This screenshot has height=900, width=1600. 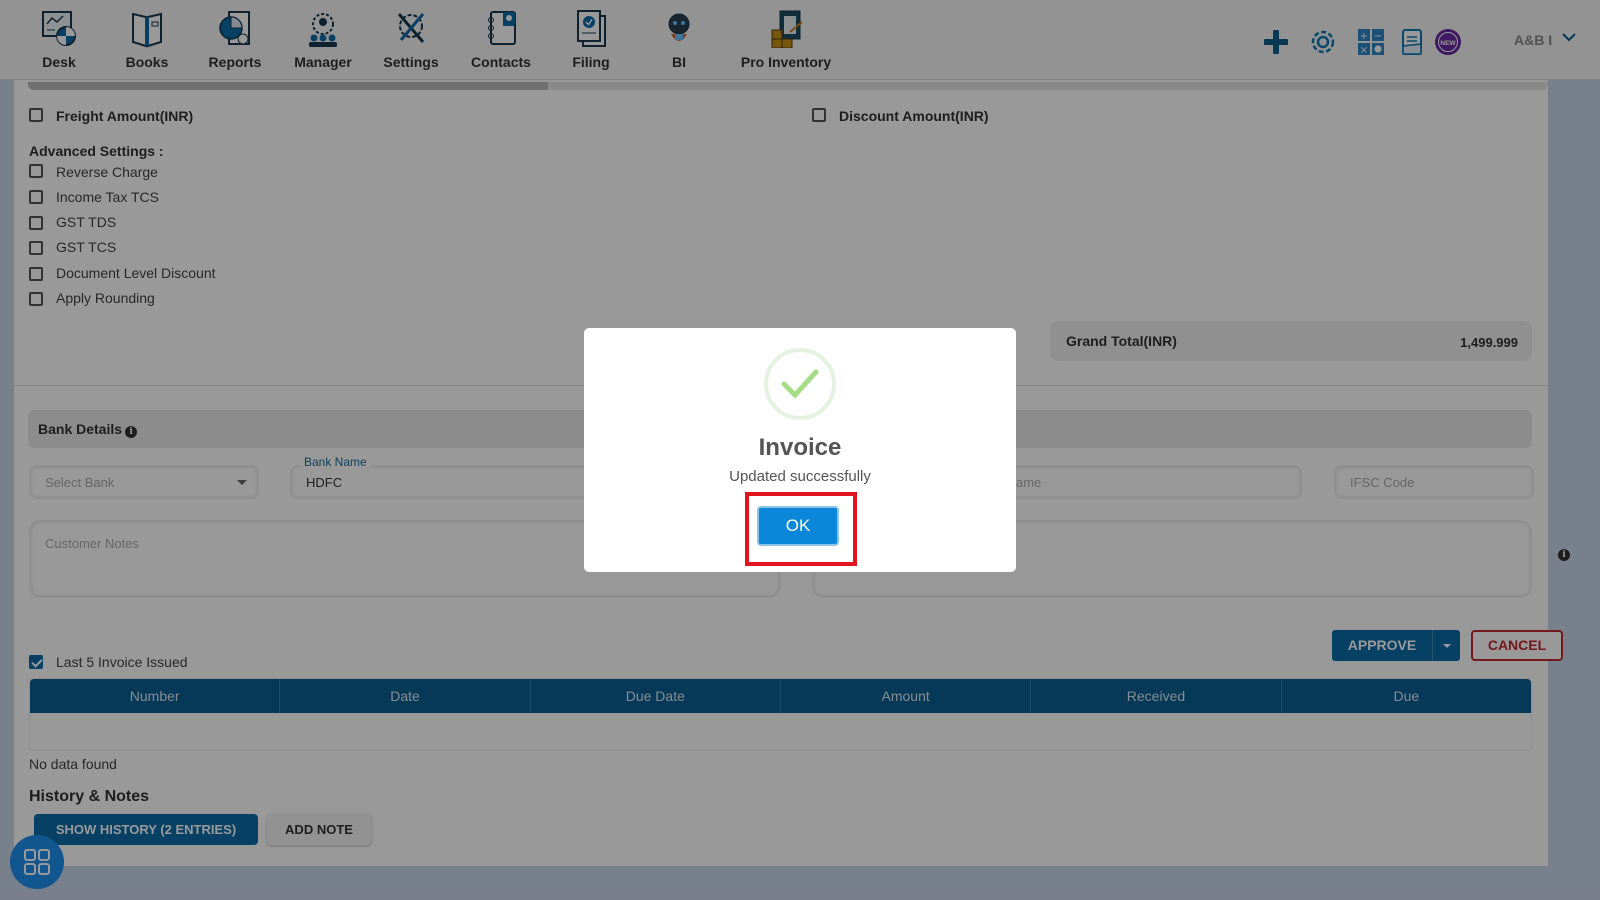 I want to click on dialog-message: Updated successfully, so click(x=800, y=476).